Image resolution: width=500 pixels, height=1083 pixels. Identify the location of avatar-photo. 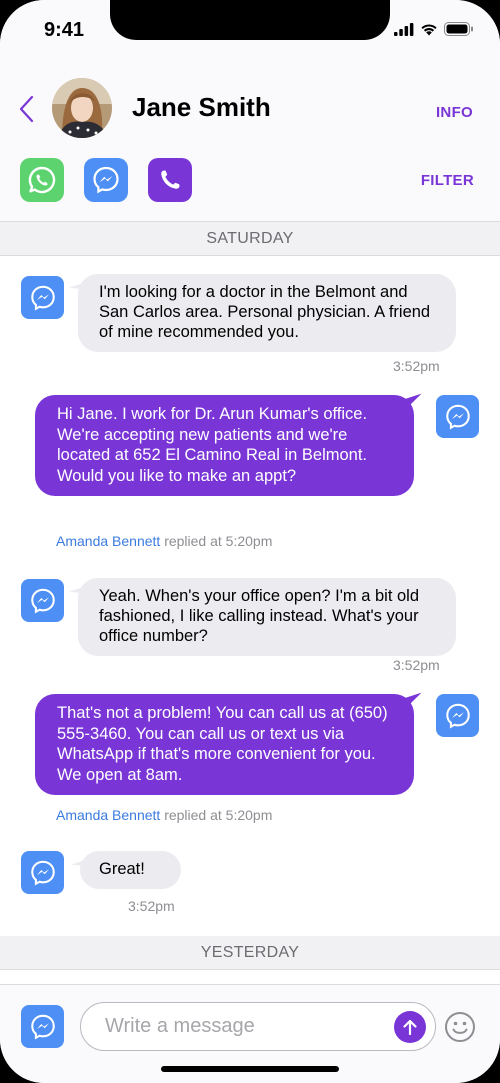
(82, 108).